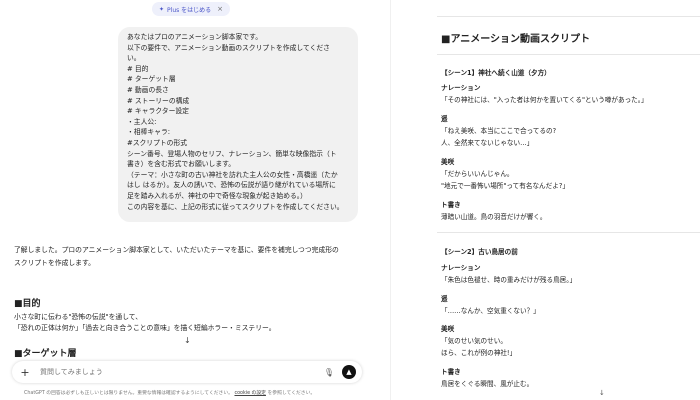 This screenshot has width=700, height=400. I want to click on prompt-line: 足を踏み入れるが、神社の中で奇怪な現象が起き始める。）, so click(217, 195).